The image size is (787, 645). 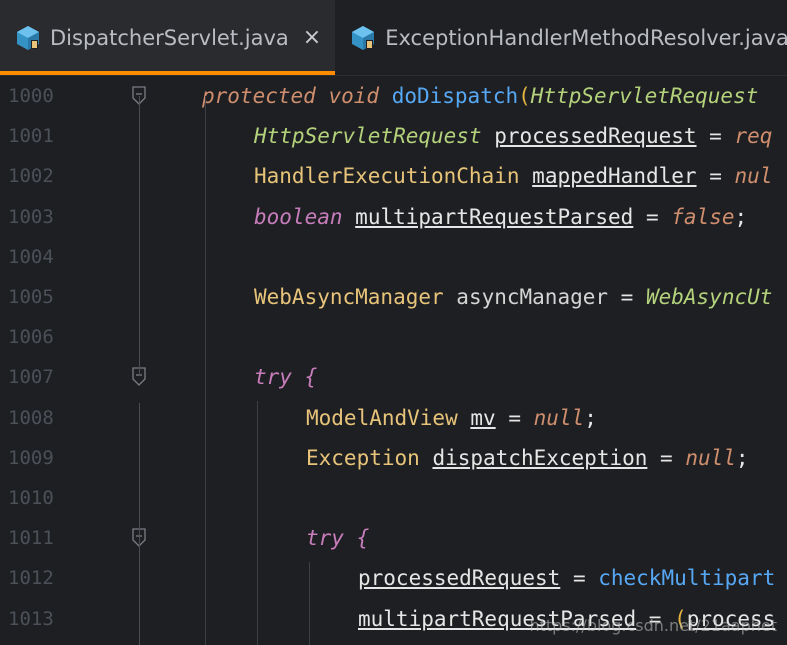 What do you see at coordinates (653, 625) in the screenshot?
I see `watermark-text: https://blog.csdn.net/21aaphet` at bounding box center [653, 625].